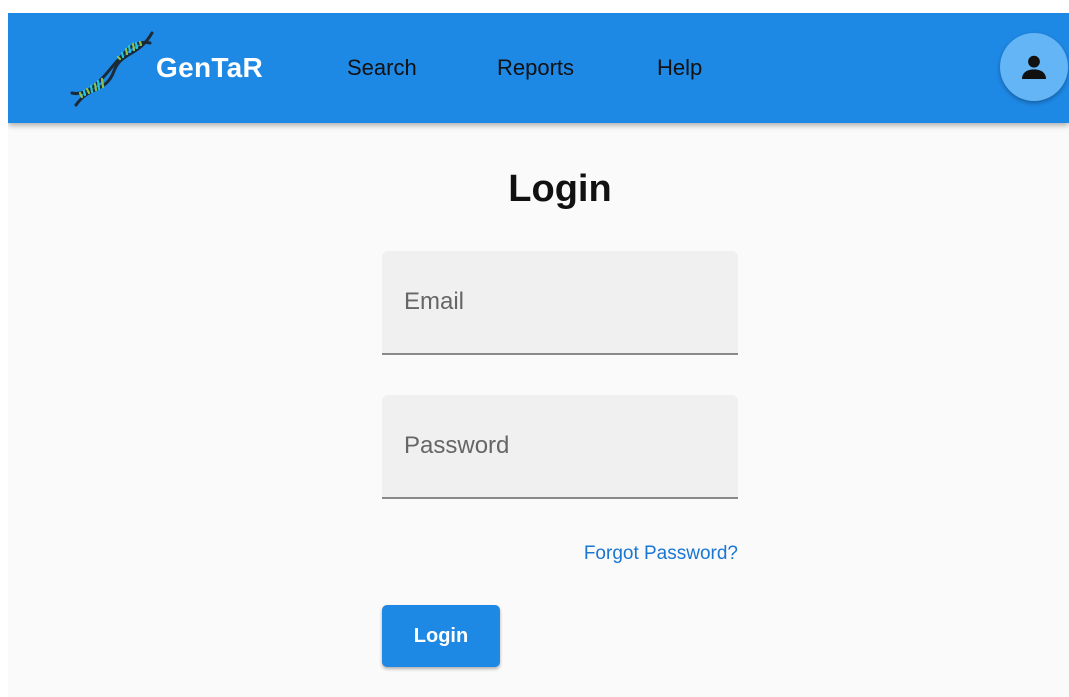 This screenshot has width=1069, height=697. I want to click on forgot-password-link: Forgot Password?, so click(661, 554).